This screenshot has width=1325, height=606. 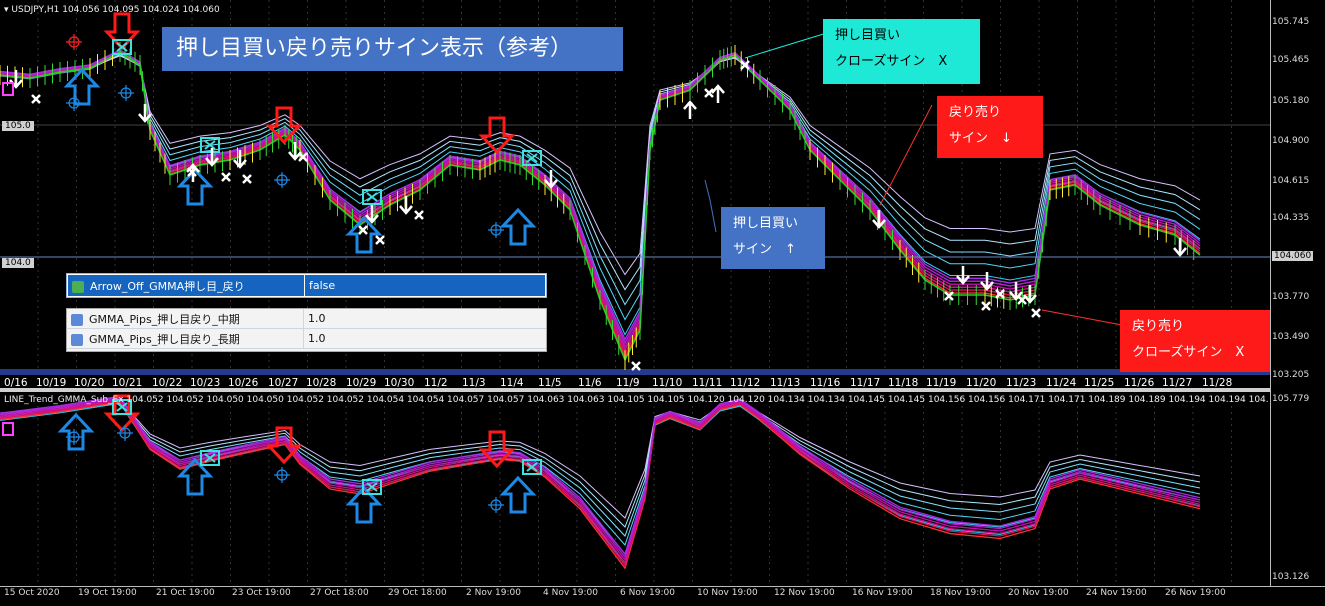 What do you see at coordinates (1116, 593) in the screenshot?
I see `time-label: 24 Nov 19:00` at bounding box center [1116, 593].